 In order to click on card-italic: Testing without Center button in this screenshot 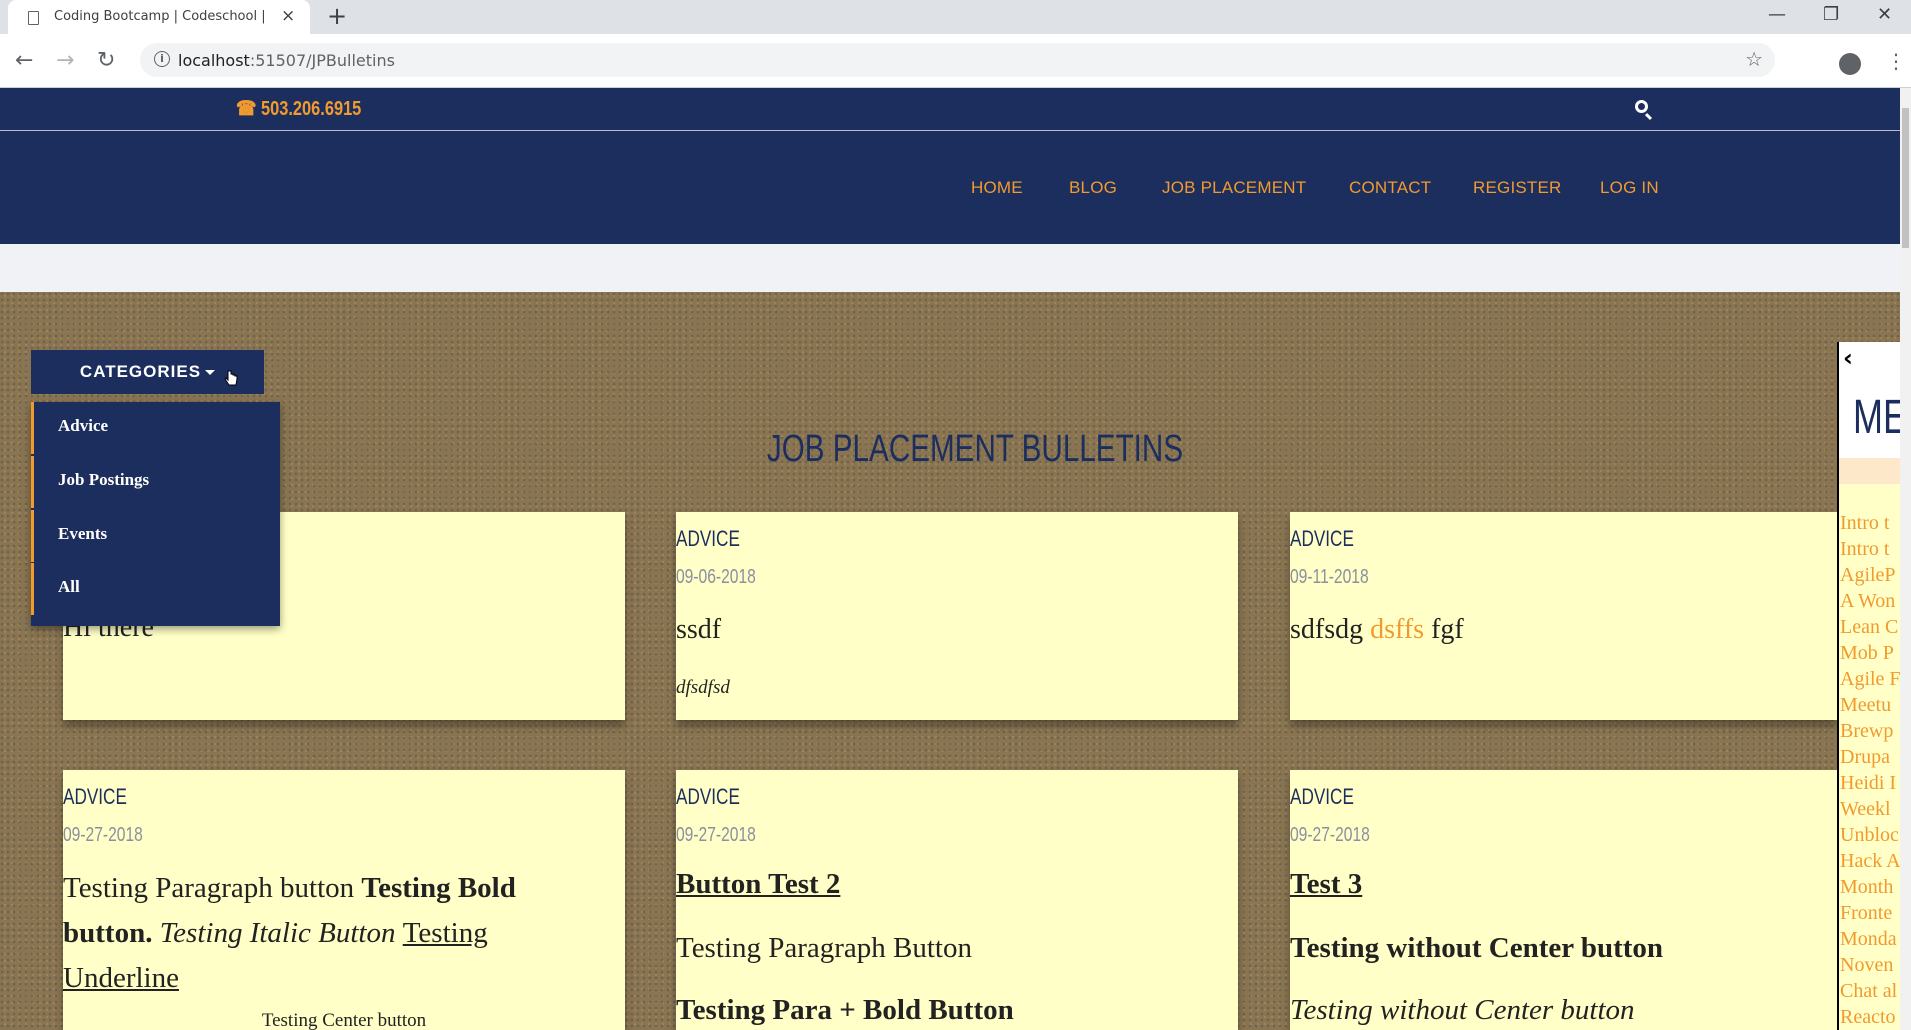, I will do `click(1462, 1010)`.